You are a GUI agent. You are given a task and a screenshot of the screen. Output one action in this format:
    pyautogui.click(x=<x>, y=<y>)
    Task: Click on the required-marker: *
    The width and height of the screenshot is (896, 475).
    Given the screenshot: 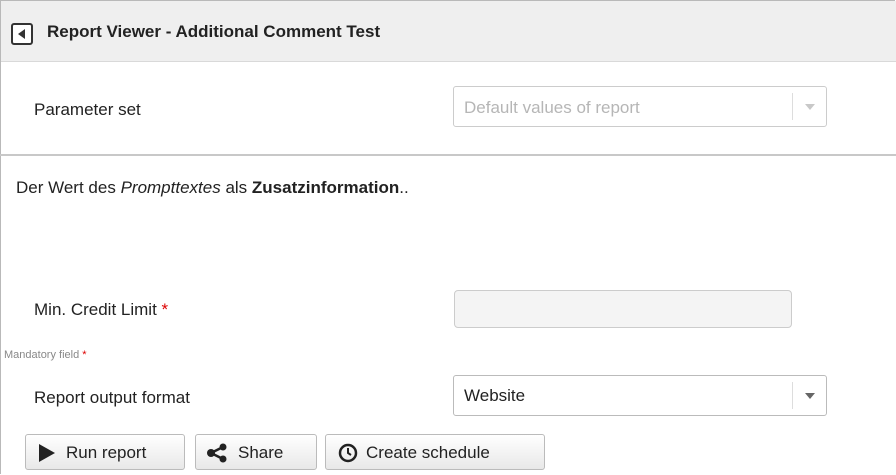 What is the action you would take?
    pyautogui.click(x=165, y=309)
    